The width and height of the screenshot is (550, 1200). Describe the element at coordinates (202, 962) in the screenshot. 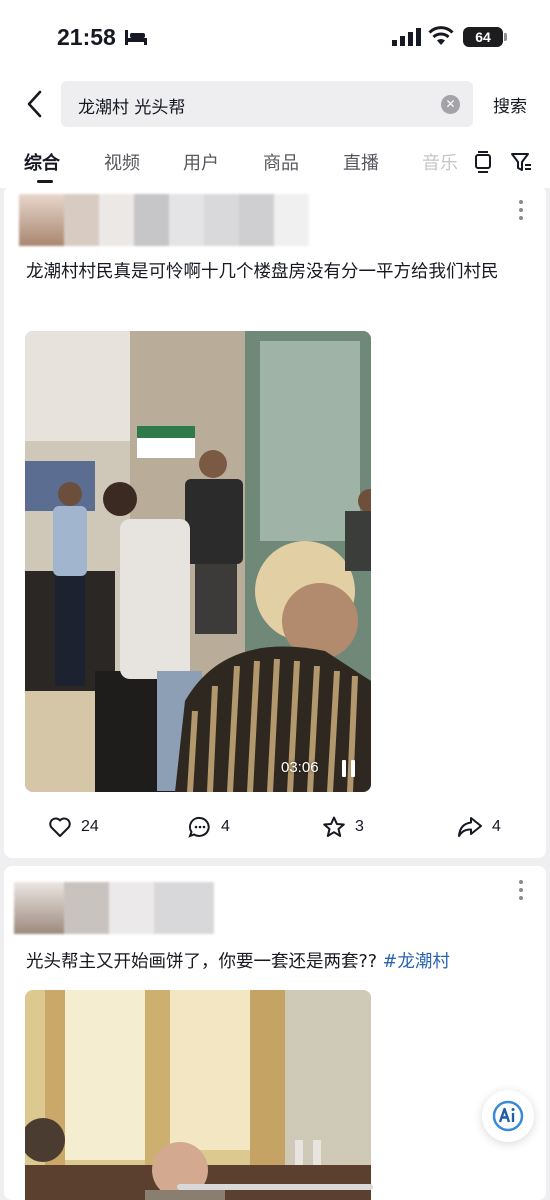

I see `post-body-text: 光头帮主又开始画饼了，你要一套还是两套??` at that location.